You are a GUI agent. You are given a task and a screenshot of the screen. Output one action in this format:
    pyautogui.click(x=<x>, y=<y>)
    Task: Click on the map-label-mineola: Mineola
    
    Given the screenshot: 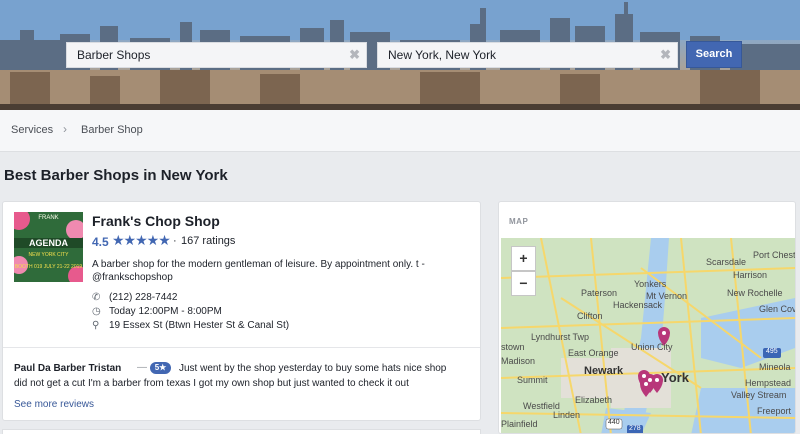 What is the action you would take?
    pyautogui.click(x=775, y=367)
    